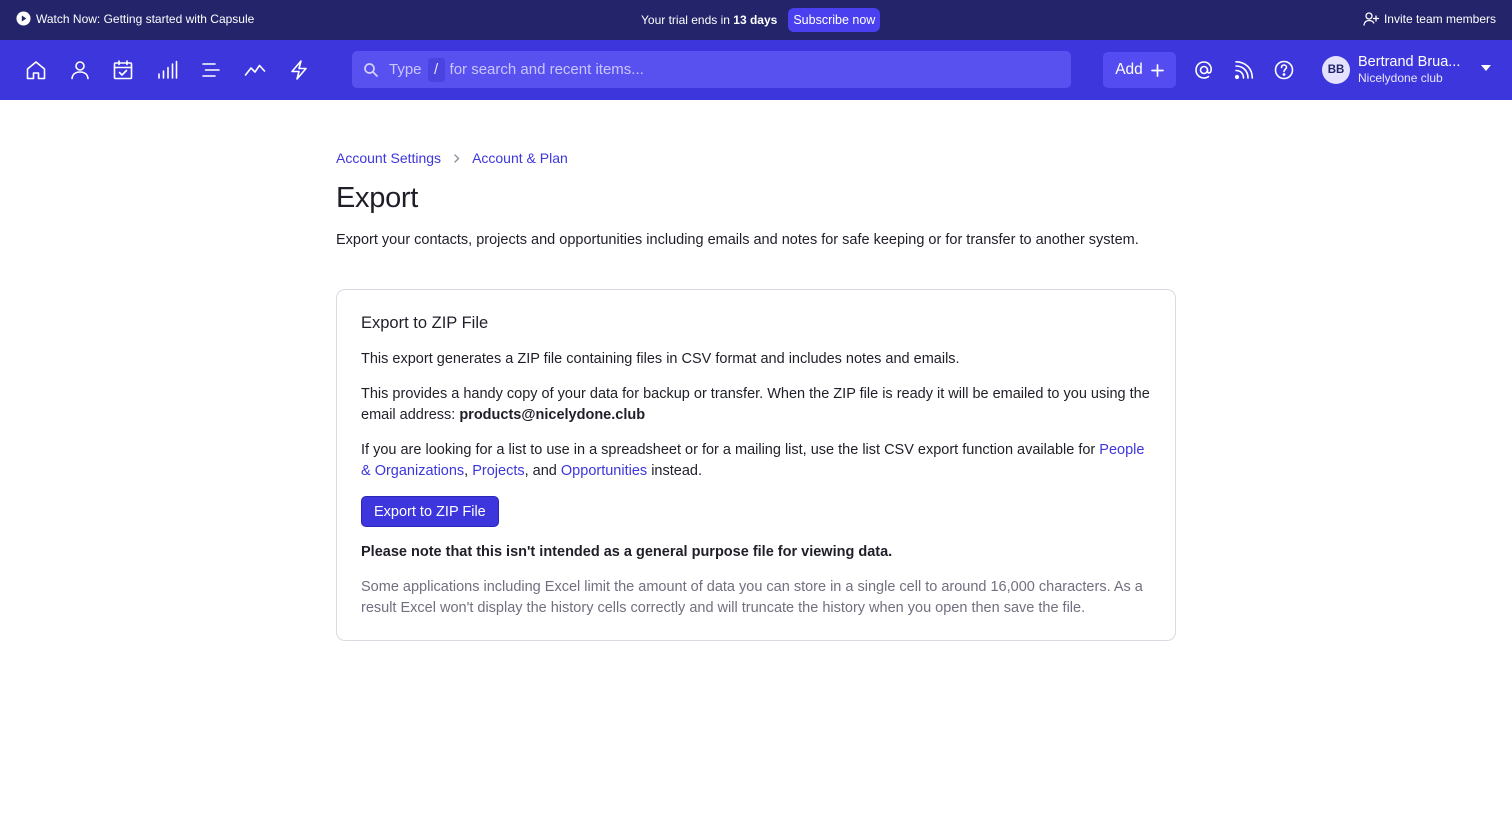 Image resolution: width=1512 pixels, height=814 pixels. Describe the element at coordinates (255, 70) in the screenshot. I see `trend-line-icon` at that location.